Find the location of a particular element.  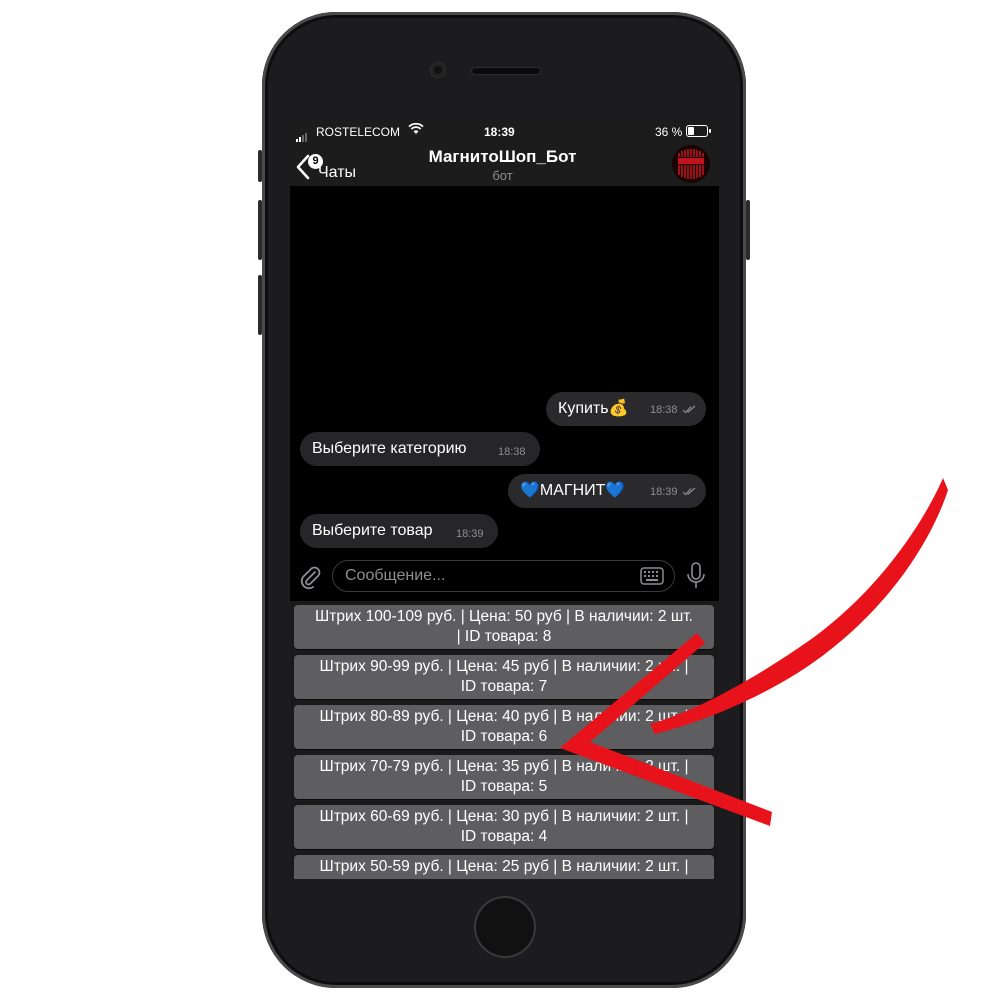

message-bubble-incoming: Выберите категорию 18:38 is located at coordinates (420, 449).